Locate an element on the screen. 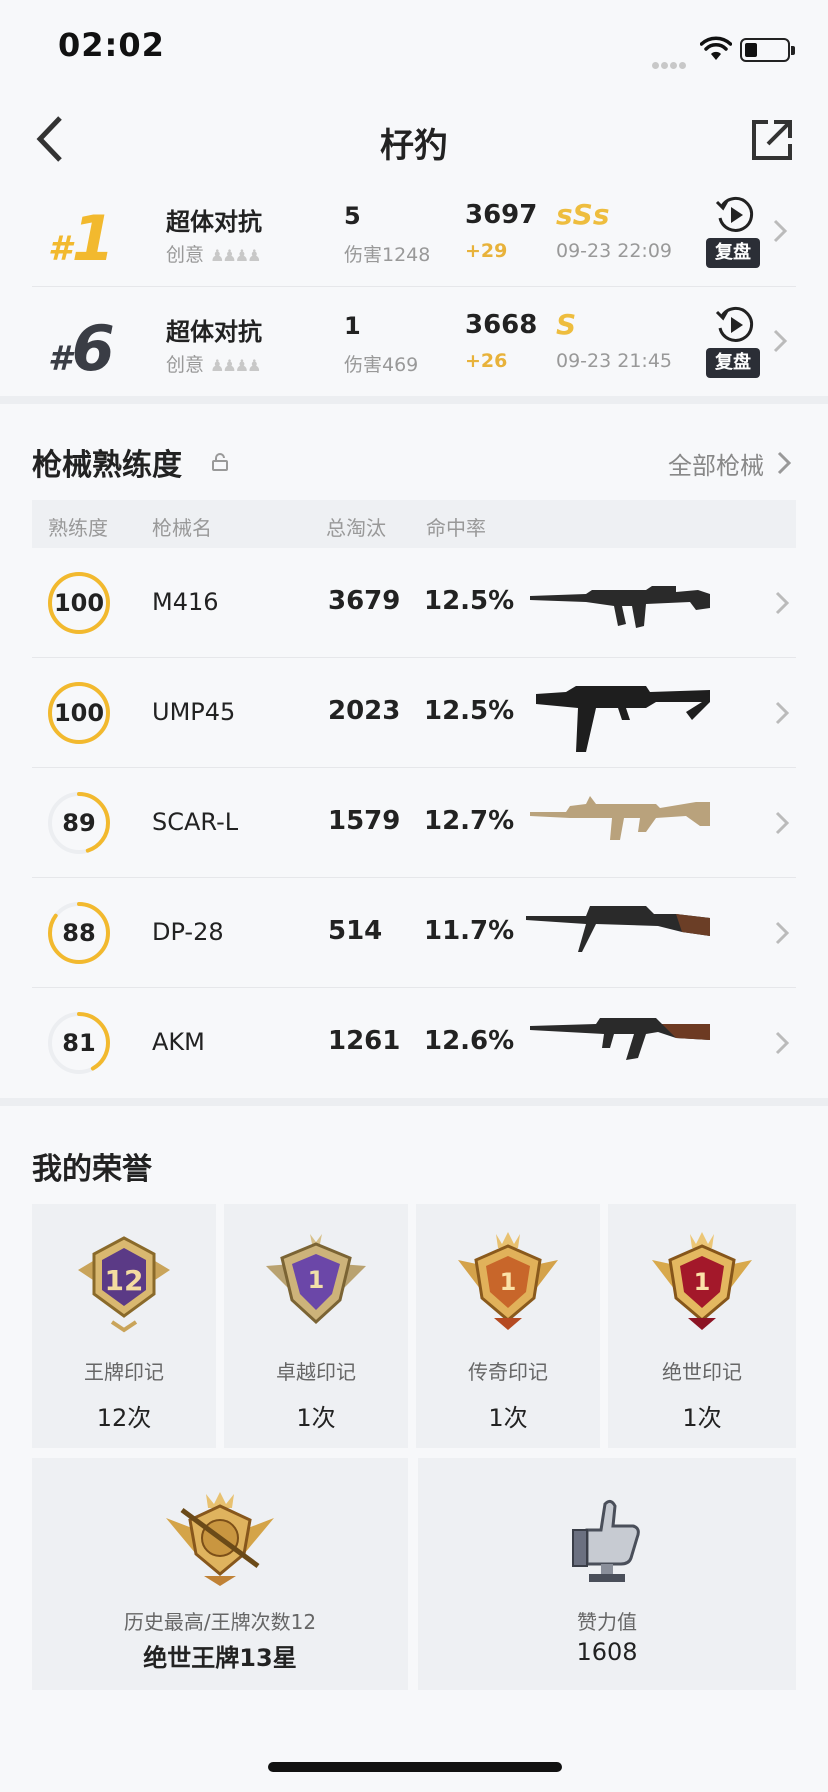 This screenshot has height=1792, width=828. weapon-name: M416 is located at coordinates (185, 602).